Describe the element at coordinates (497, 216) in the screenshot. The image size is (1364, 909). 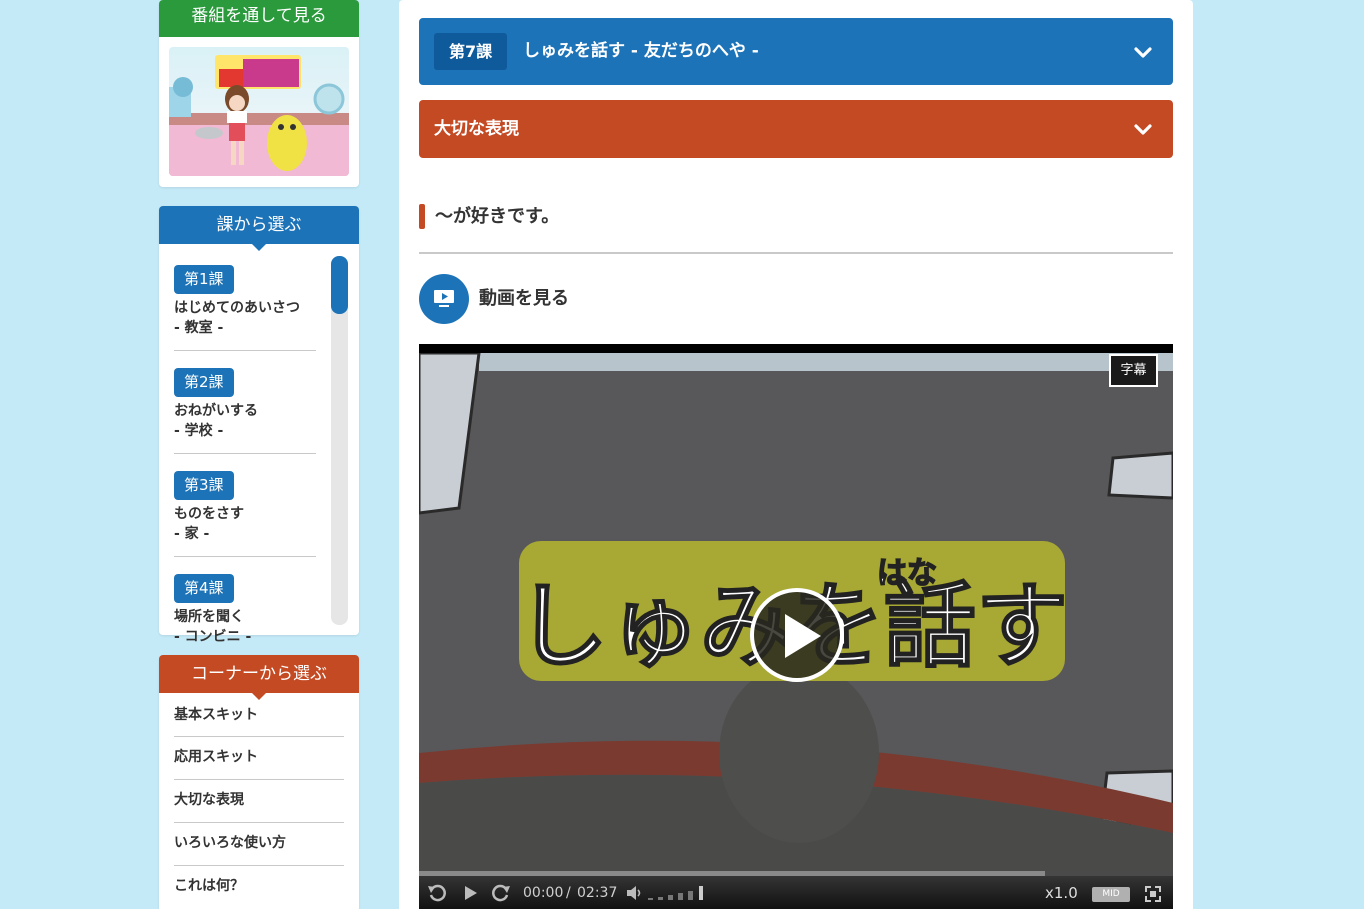
I see `expression-title: 〜が好きです。` at that location.